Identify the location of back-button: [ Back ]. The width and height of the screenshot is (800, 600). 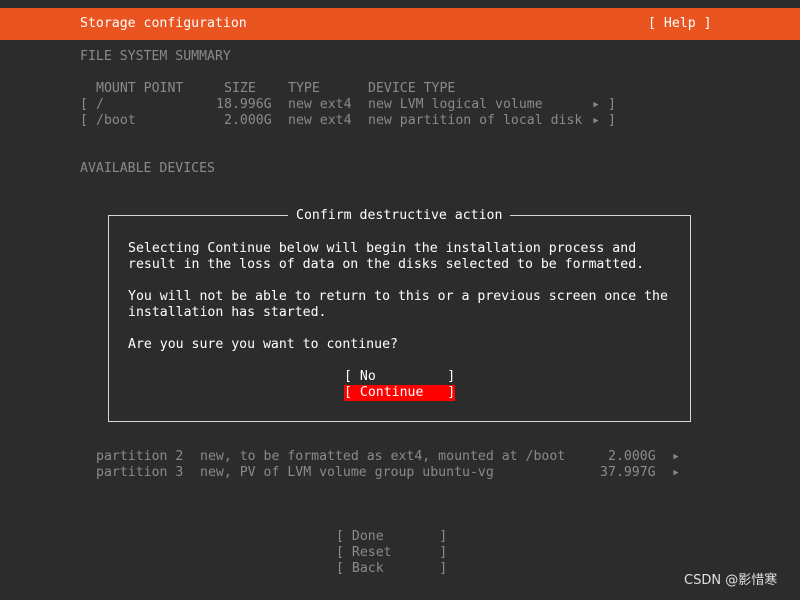
(391, 569).